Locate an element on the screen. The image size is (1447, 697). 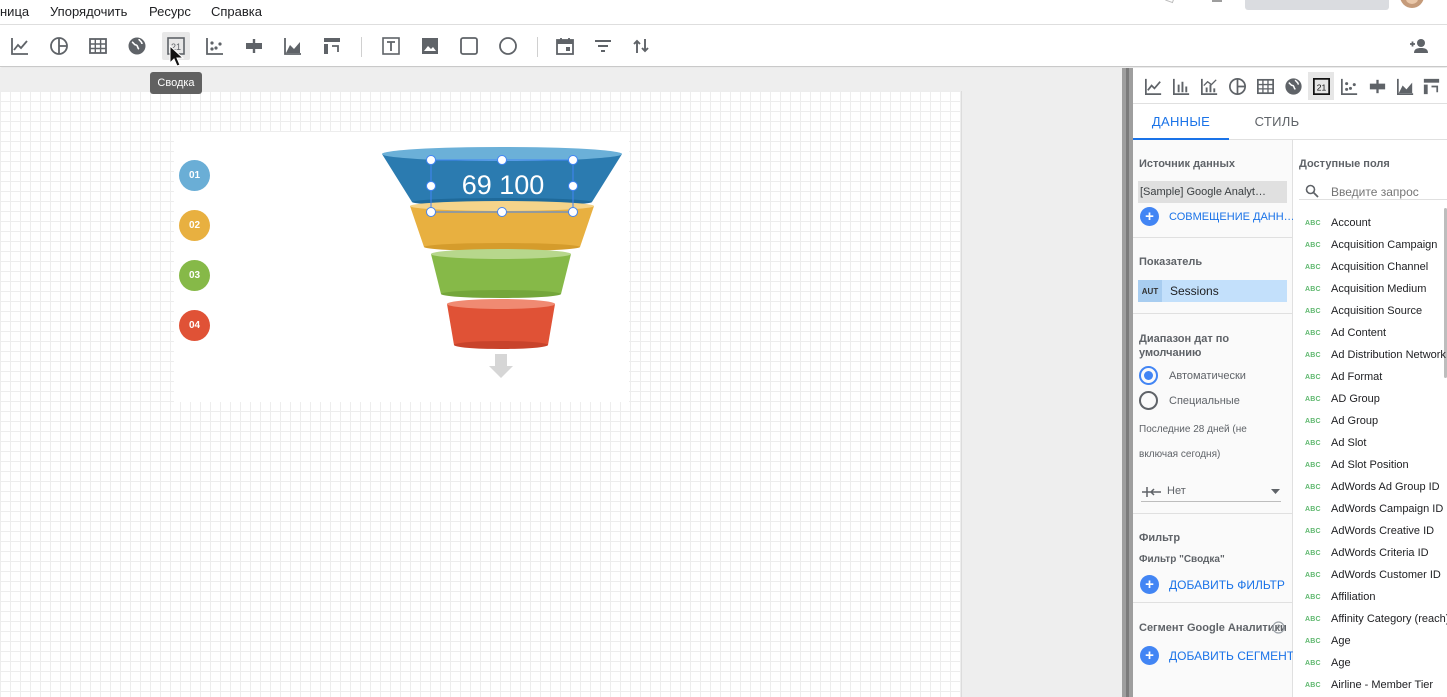
field-name: Ad Group is located at coordinates (1355, 421).